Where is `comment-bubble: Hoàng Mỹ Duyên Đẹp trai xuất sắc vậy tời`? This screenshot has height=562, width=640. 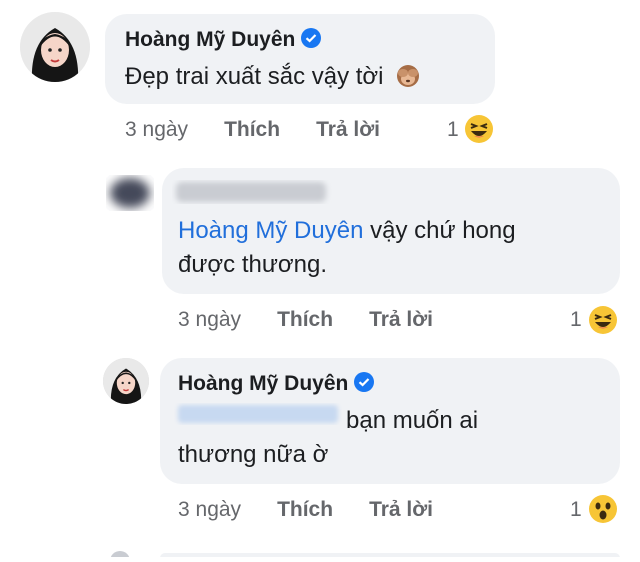
comment-bubble: Hoàng Mỹ Duyên Đẹp trai xuất sắc vậy tời is located at coordinates (300, 59).